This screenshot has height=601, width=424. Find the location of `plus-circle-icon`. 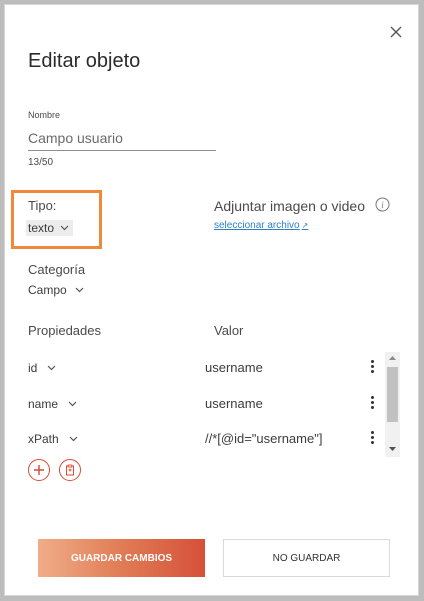

plus-circle-icon is located at coordinates (39, 470).